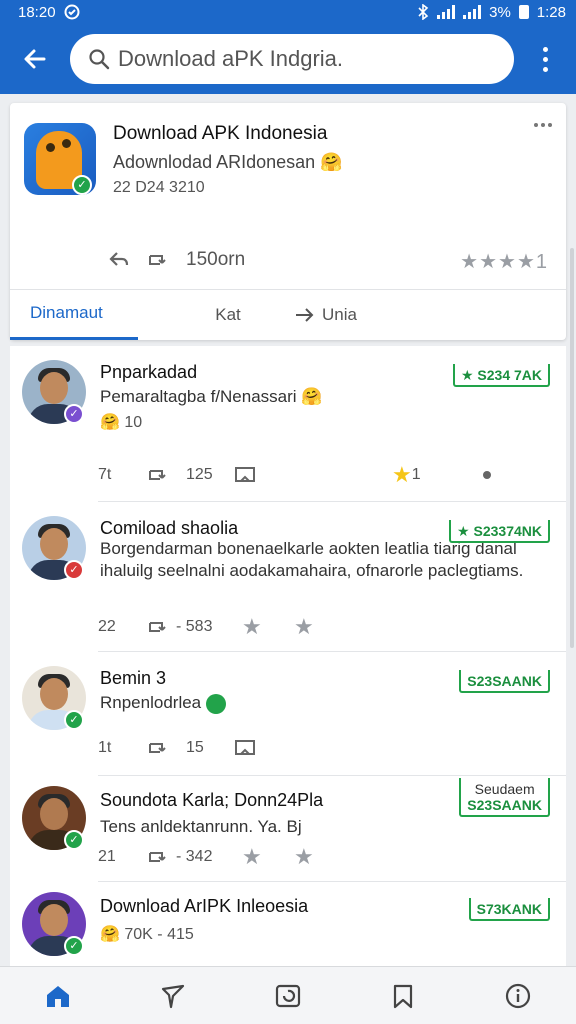 The image size is (576, 1024). I want to click on tab-bar: Dinamaut Kat Unia, so click(288, 314).